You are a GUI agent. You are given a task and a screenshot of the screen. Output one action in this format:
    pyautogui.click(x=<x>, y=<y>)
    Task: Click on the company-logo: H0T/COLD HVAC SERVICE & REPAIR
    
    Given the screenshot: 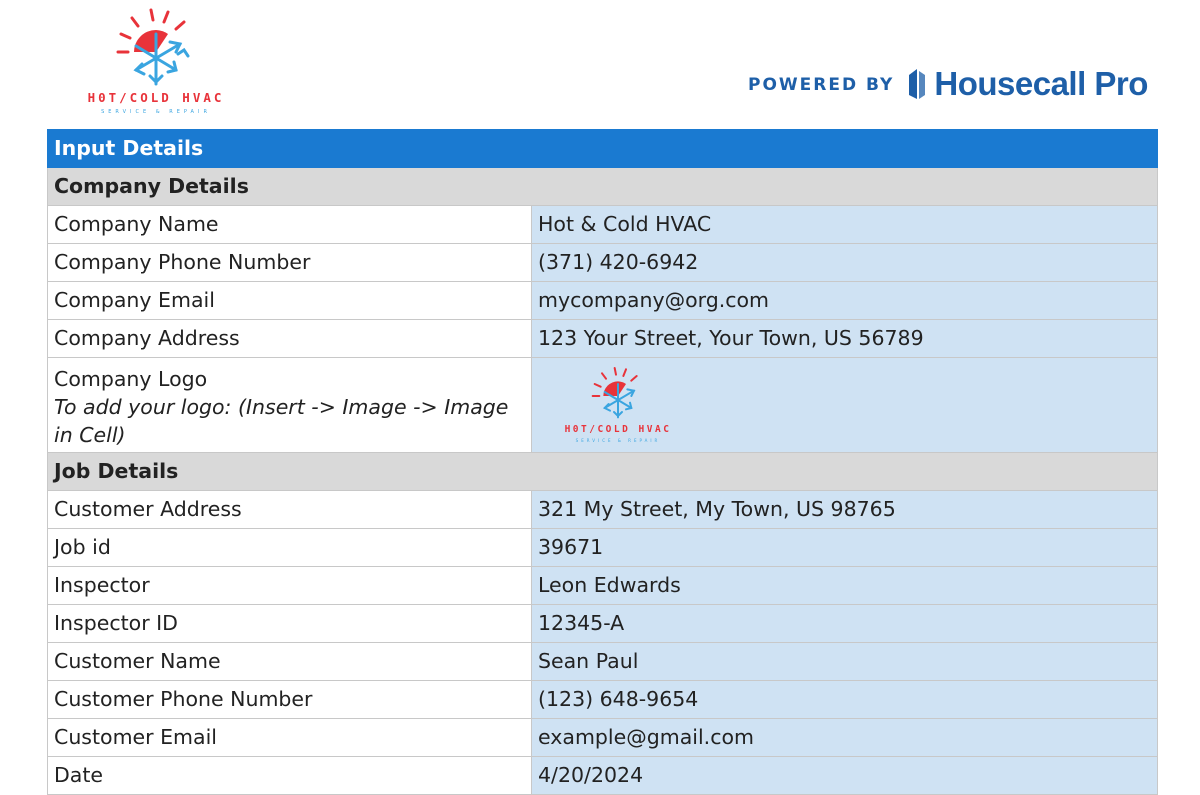 What is the action you would take?
    pyautogui.click(x=156, y=63)
    